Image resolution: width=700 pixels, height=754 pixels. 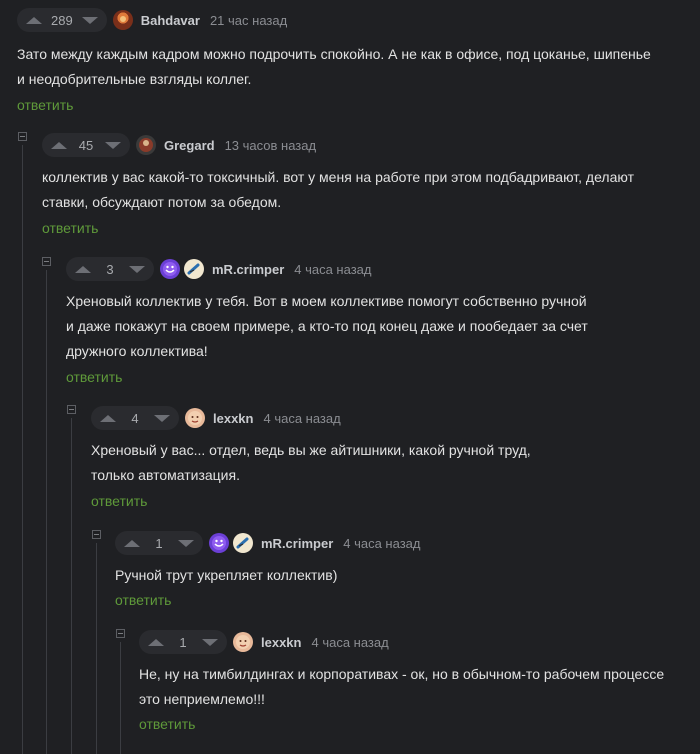 I want to click on text-line: Ручной трут укрепляет коллектив), so click(x=226, y=575).